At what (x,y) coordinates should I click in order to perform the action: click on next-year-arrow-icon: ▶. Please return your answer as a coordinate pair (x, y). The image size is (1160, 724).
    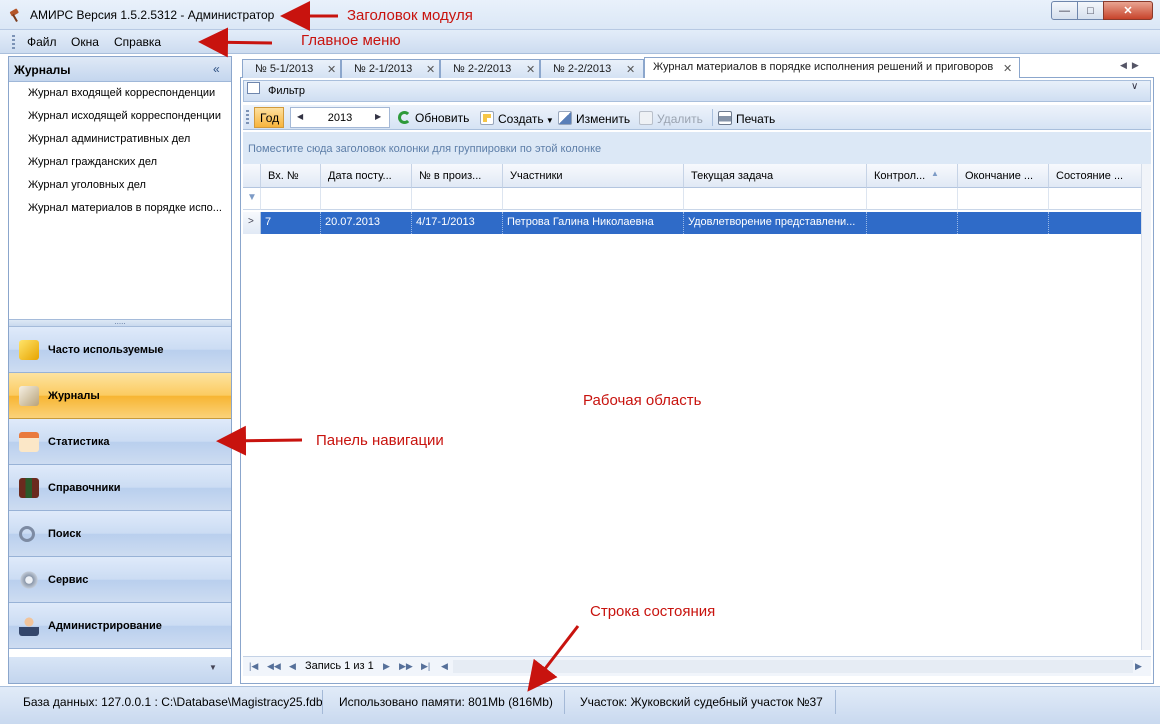
    Looking at the image, I should click on (378, 116).